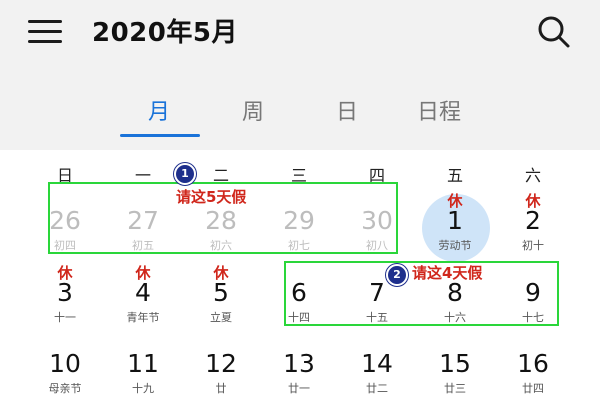  I want to click on weekday-sat: 六, so click(532, 175).